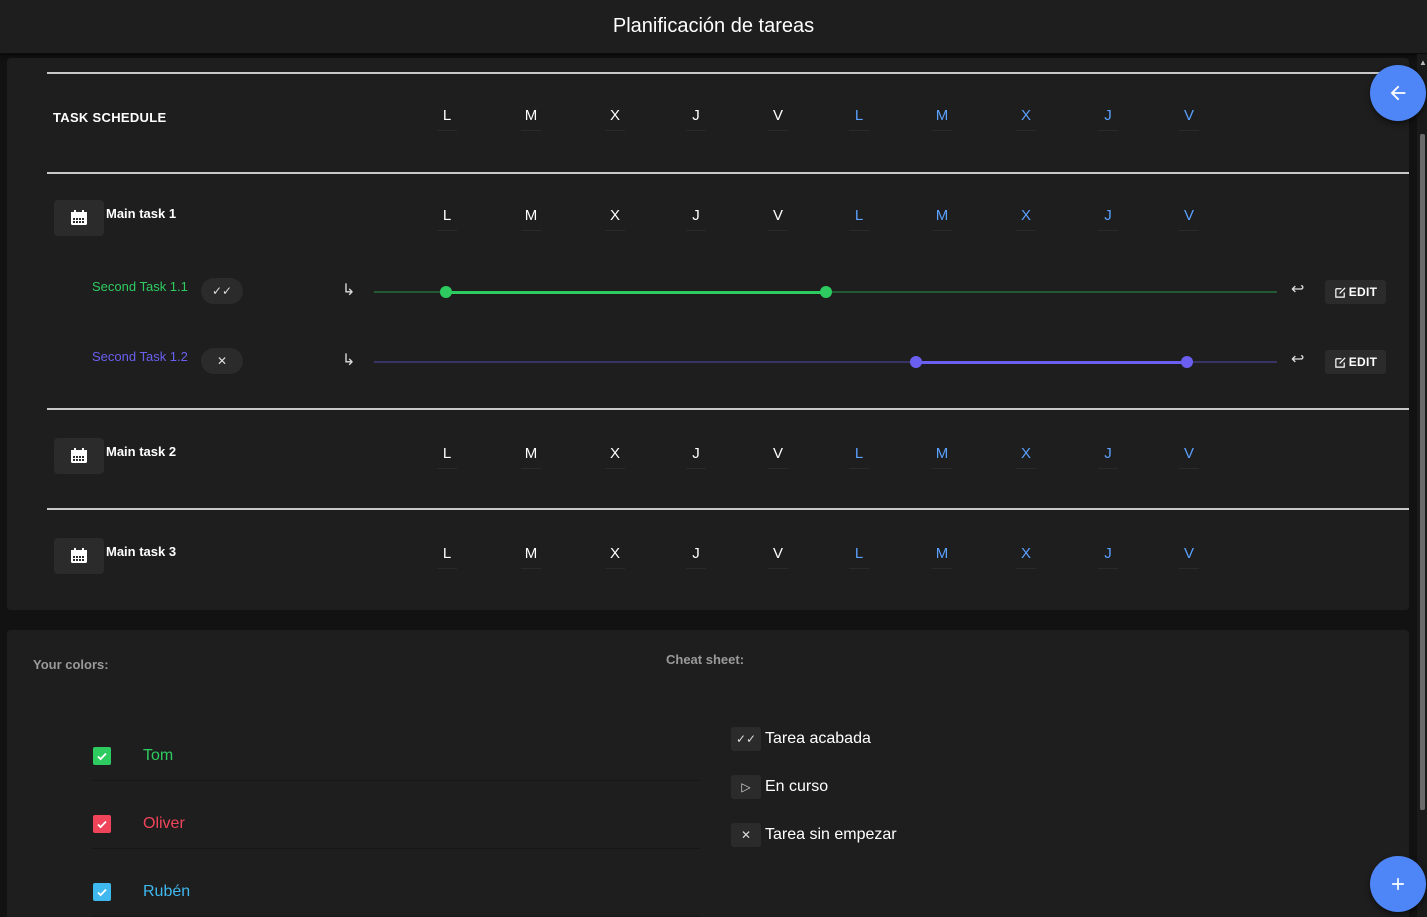 The image size is (1427, 917). I want to click on cheat-sheet-item: ✓✓ Tarea acabada, so click(801, 739).